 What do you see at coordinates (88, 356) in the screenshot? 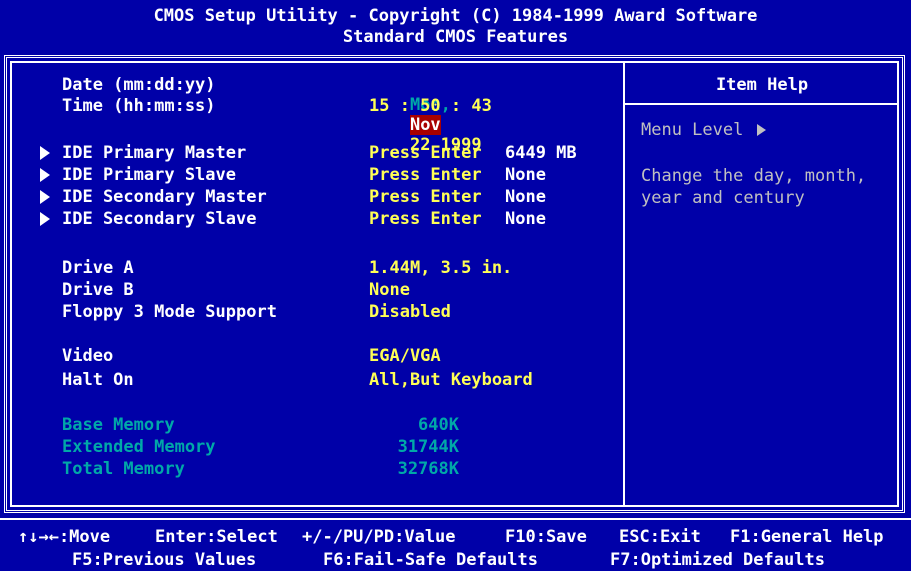
I see `video-label: Video` at bounding box center [88, 356].